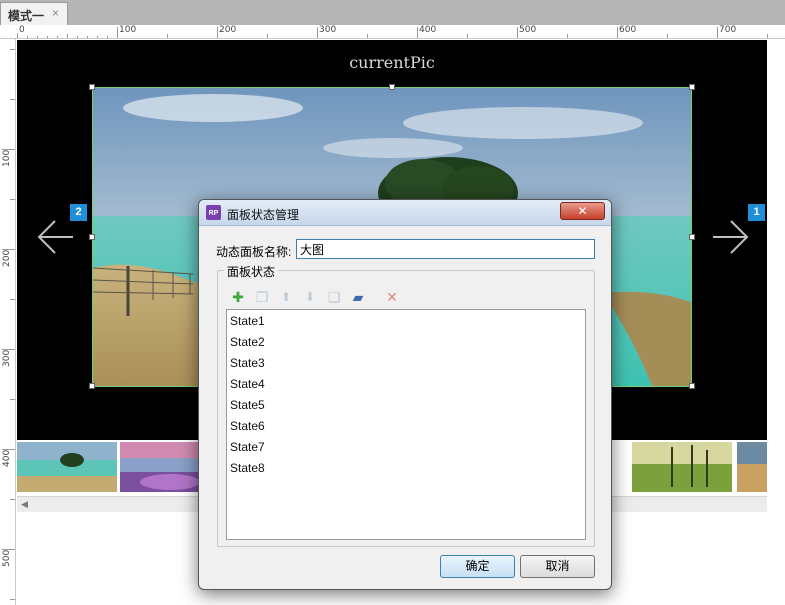  What do you see at coordinates (247, 321) in the screenshot?
I see `list-item: State1` at bounding box center [247, 321].